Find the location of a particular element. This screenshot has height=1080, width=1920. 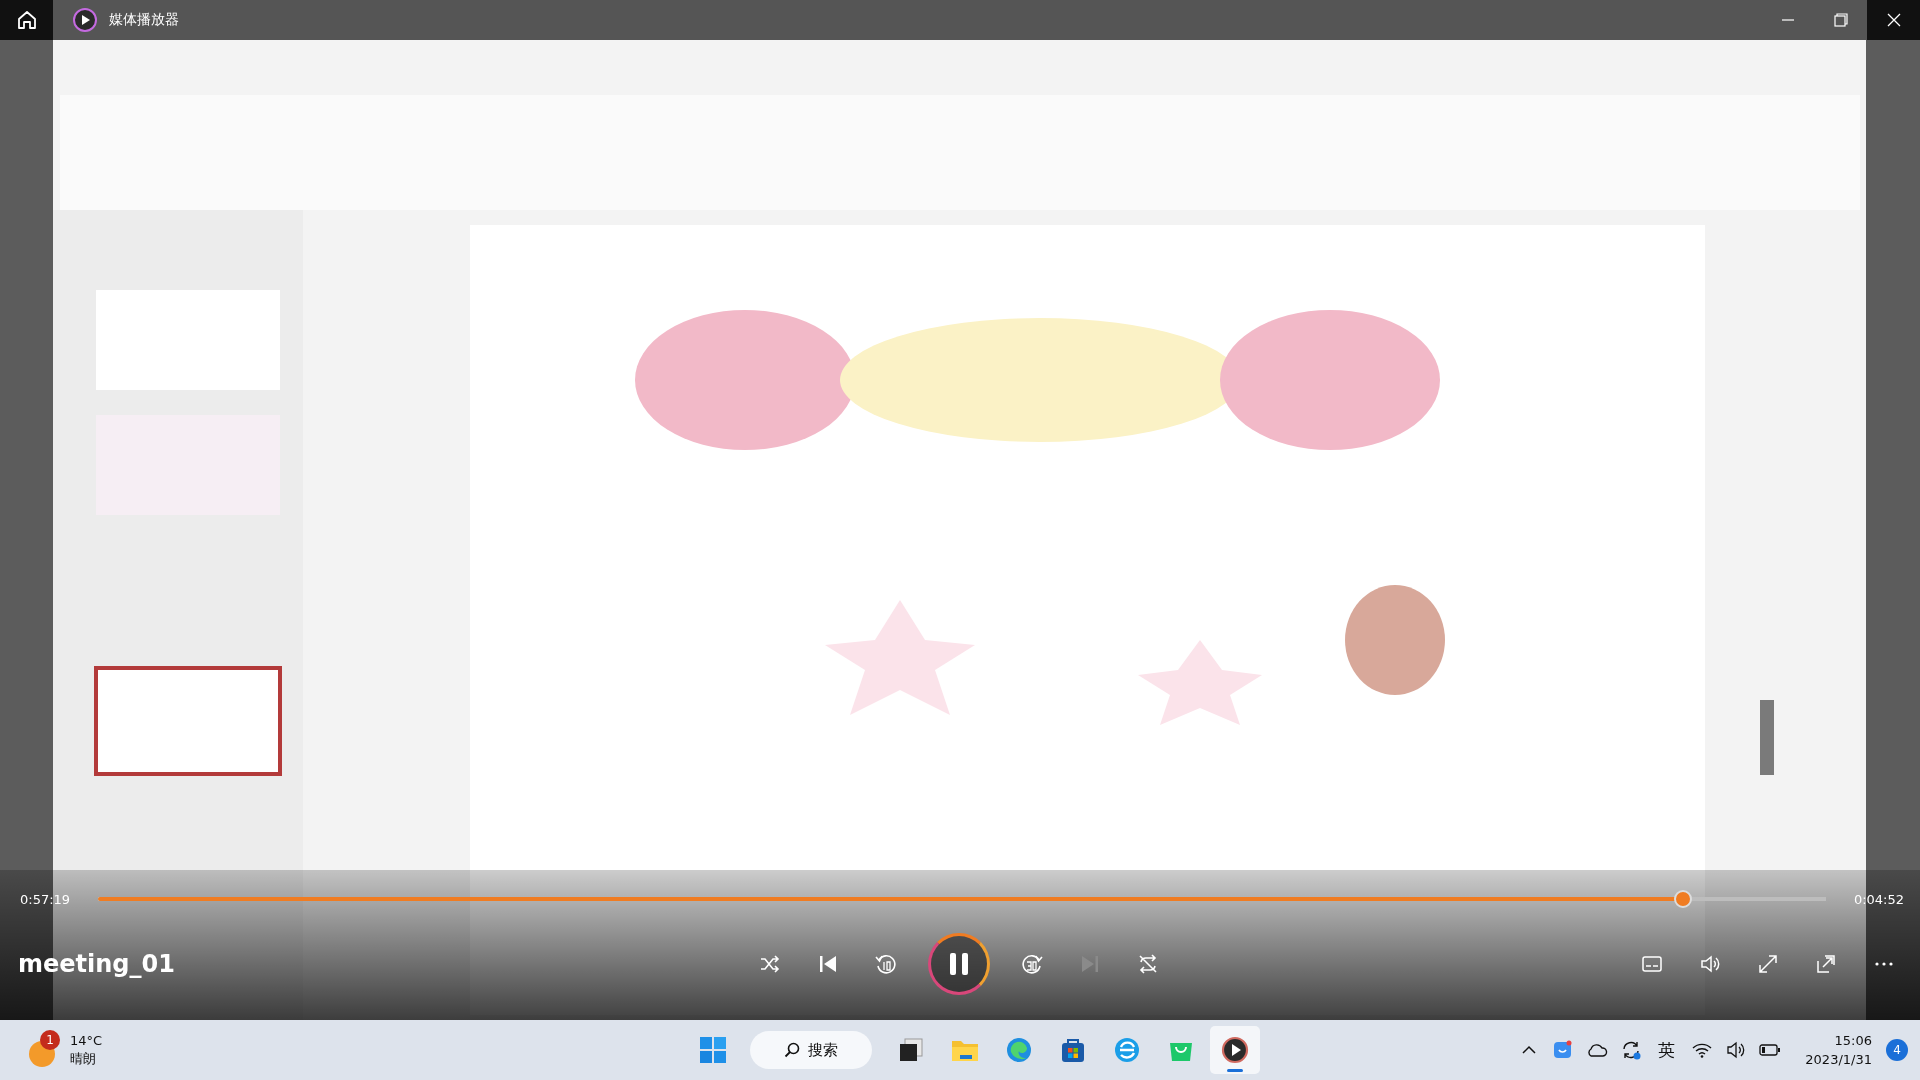

browser-e-icon is located at coordinates (1127, 1050).